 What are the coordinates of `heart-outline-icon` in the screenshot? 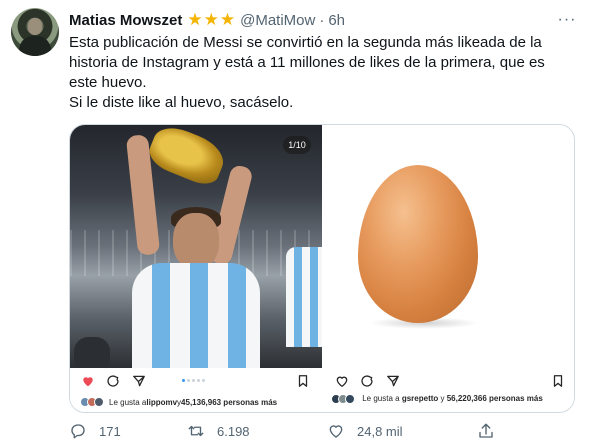 It's located at (342, 382).